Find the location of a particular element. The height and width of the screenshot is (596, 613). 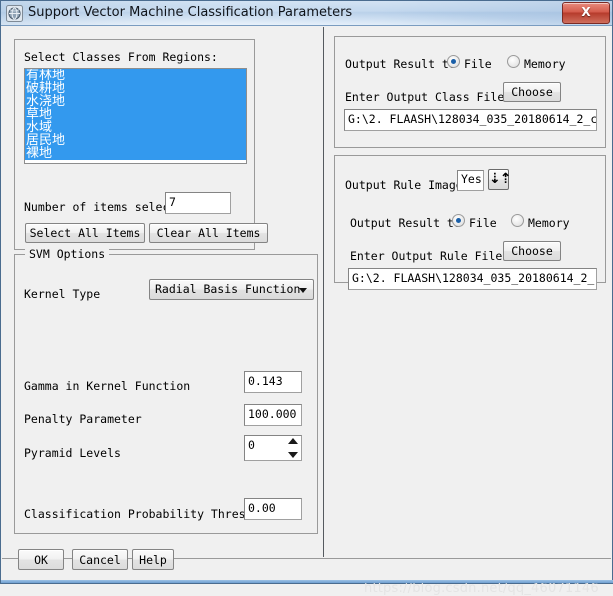

help-label: Help is located at coordinates (153, 560).